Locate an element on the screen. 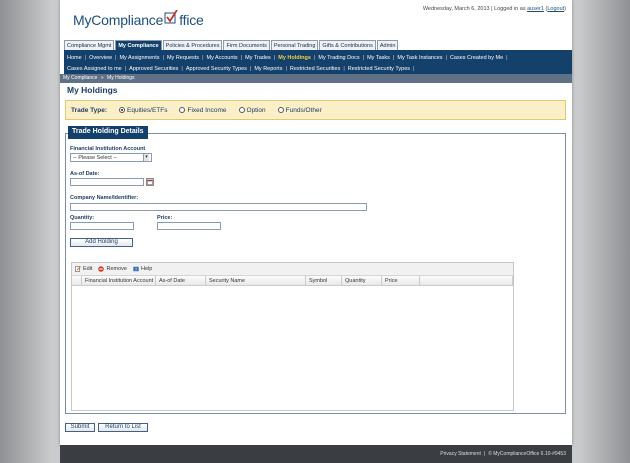 The height and width of the screenshot is (463, 630). fi-account-select: -- Please Select -- ▾ is located at coordinates (111, 157).